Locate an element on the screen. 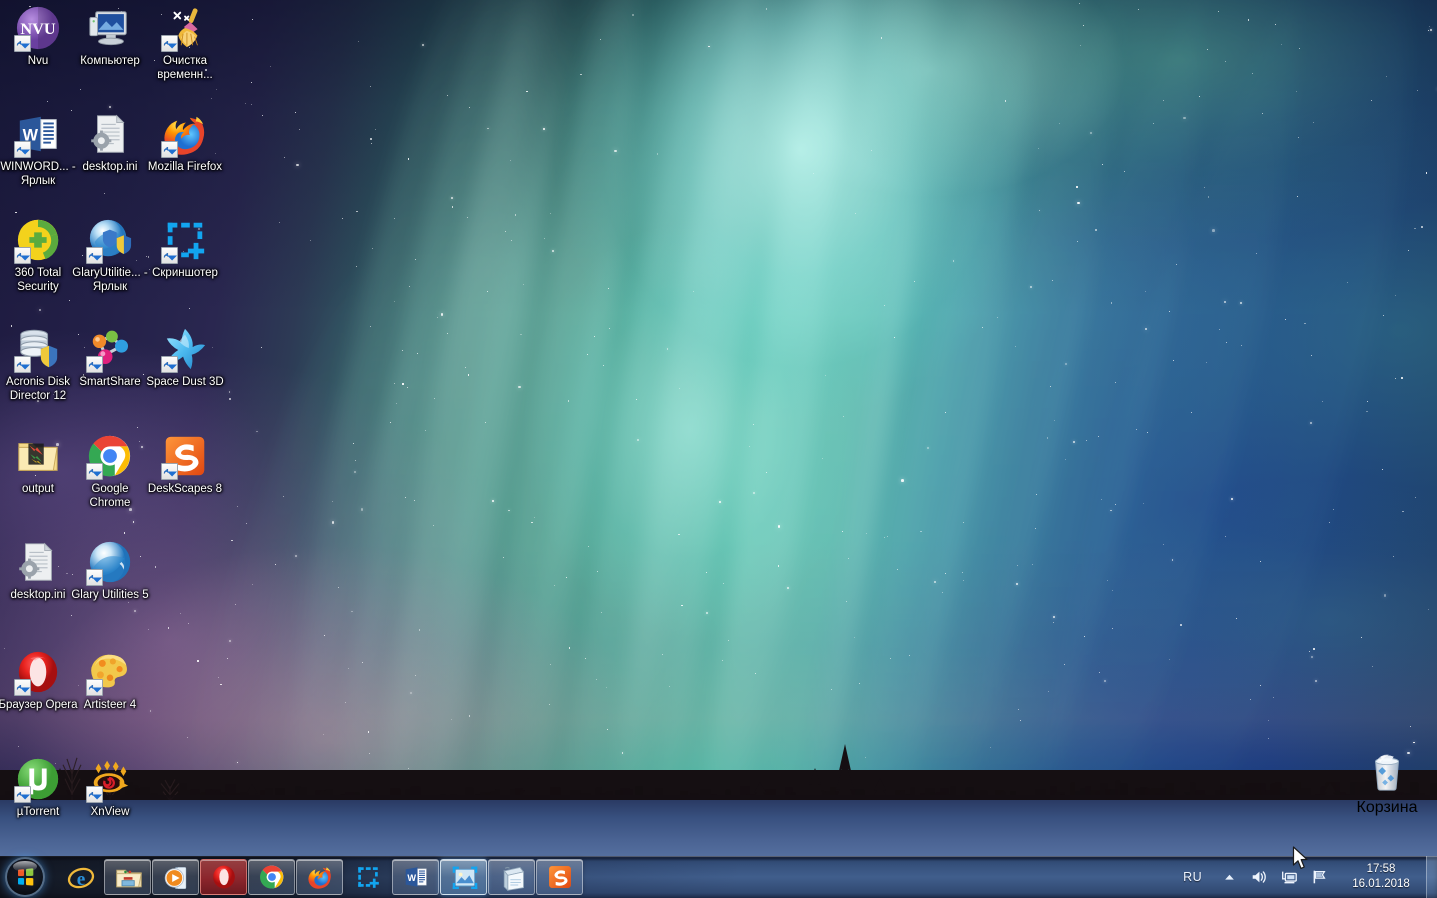 The image size is (1437, 898). word-icon: W is located at coordinates (38, 134).